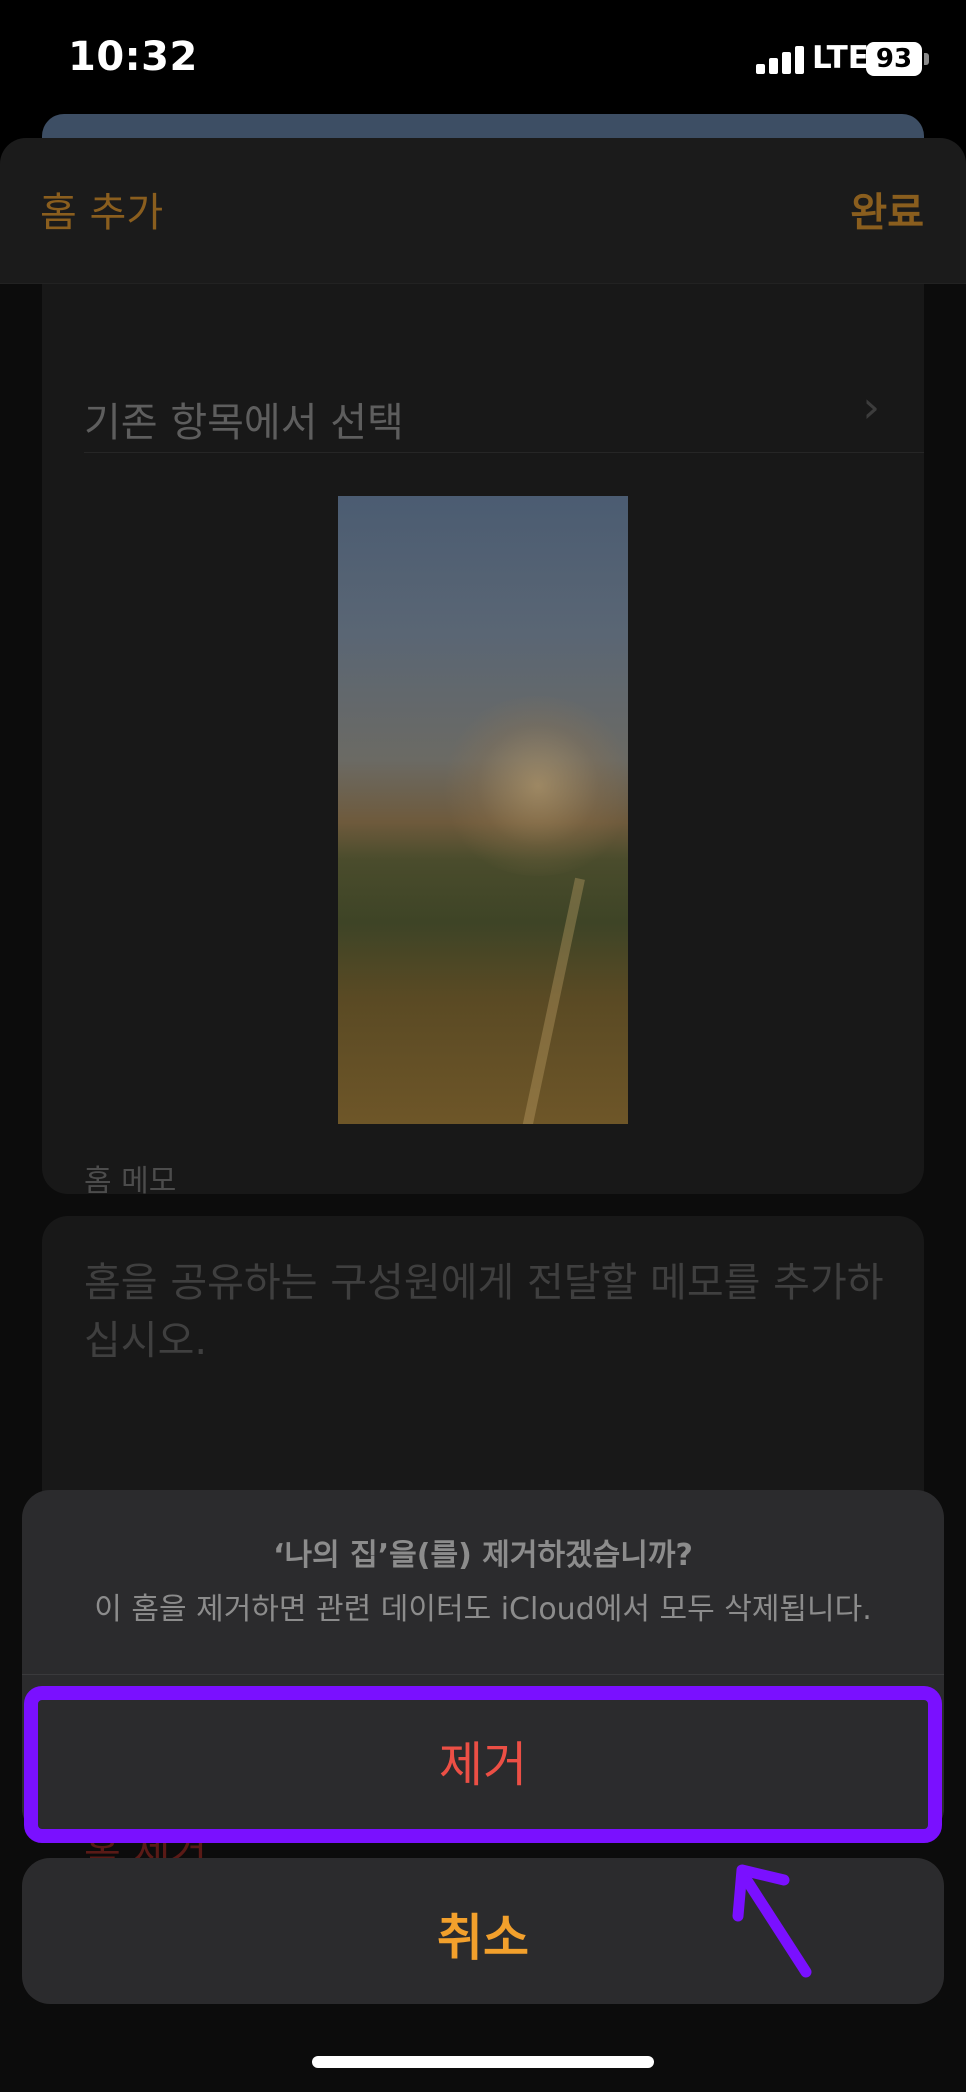 This screenshot has width=966, height=2092. What do you see at coordinates (483, 1764) in the screenshot?
I see `highlight-box` at bounding box center [483, 1764].